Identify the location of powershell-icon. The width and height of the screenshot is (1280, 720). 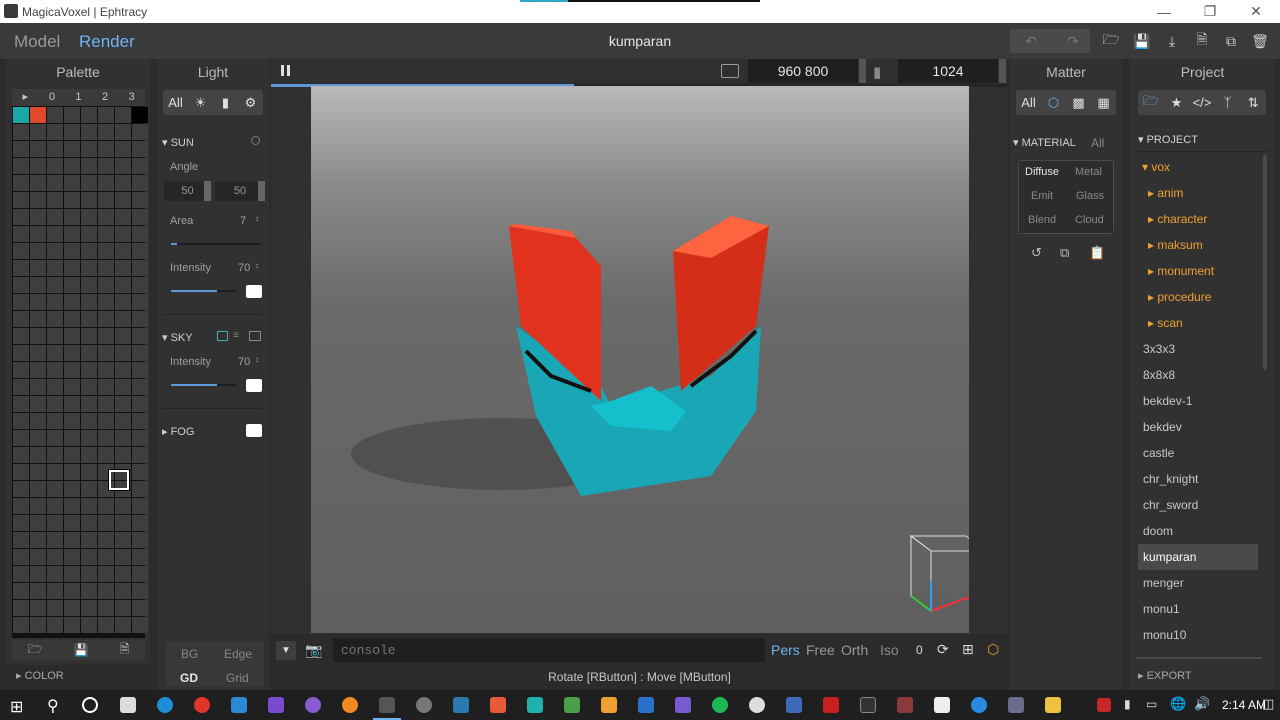
(794, 705).